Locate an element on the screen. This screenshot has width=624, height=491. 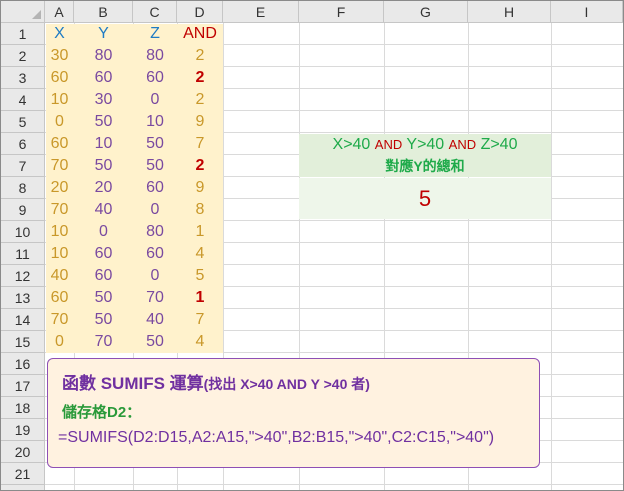
column-header-d: D is located at coordinates (200, 12).